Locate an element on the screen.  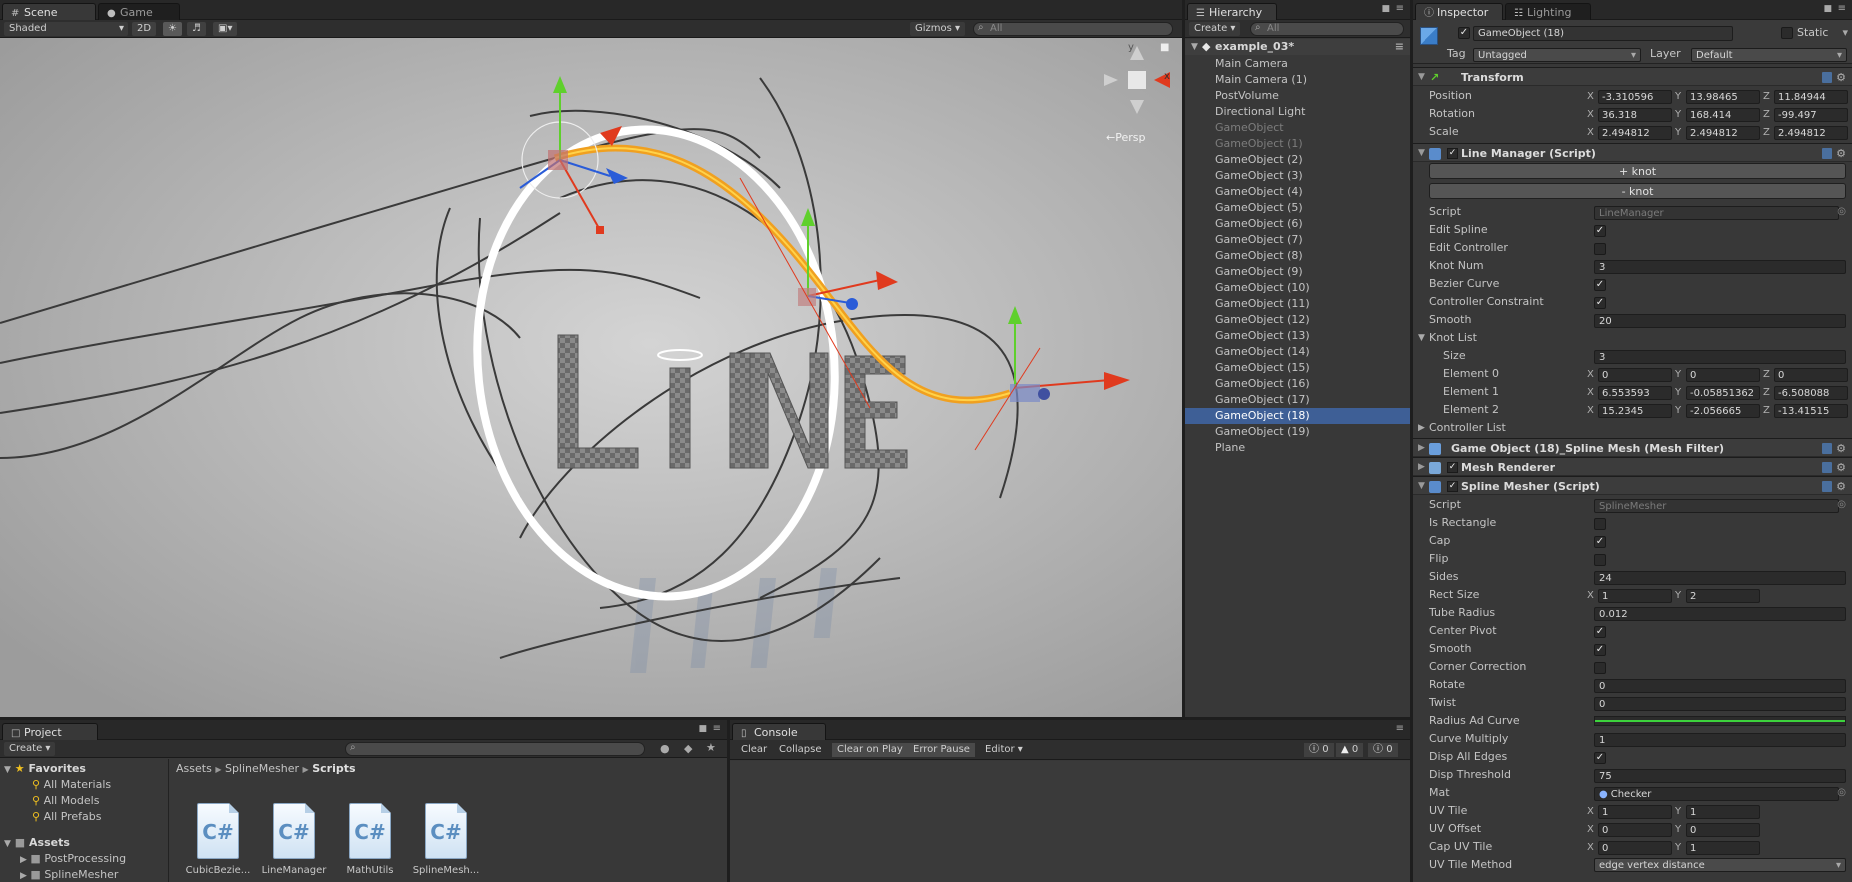
value-field: 1 is located at coordinates (1720, 740).